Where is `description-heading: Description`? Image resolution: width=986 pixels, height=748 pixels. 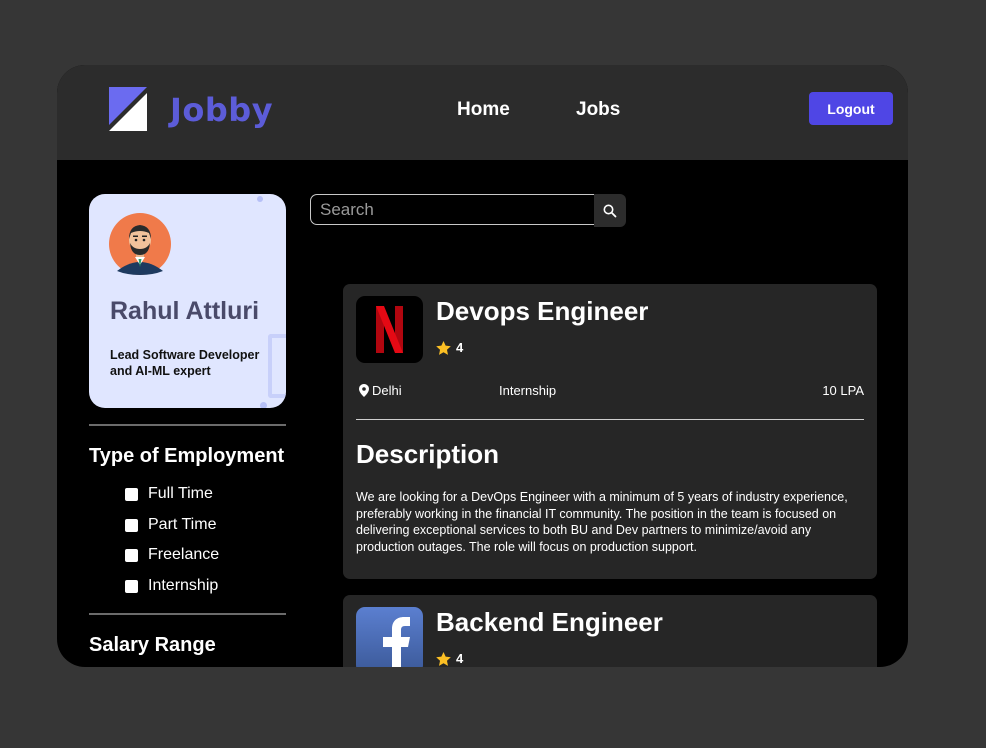 description-heading: Description is located at coordinates (428, 454).